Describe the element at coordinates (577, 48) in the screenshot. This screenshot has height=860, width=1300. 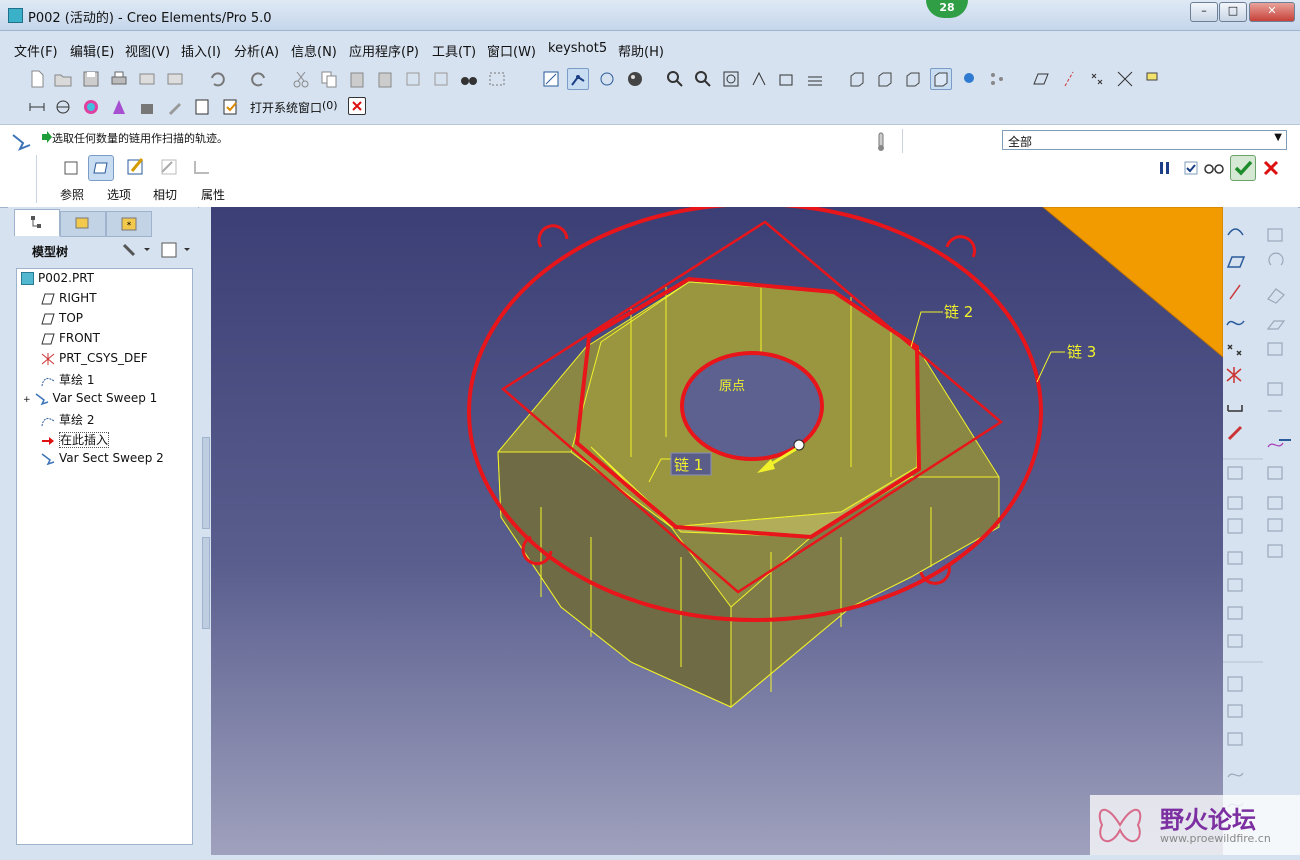
I see `menu-keyshot: keyshot5` at that location.